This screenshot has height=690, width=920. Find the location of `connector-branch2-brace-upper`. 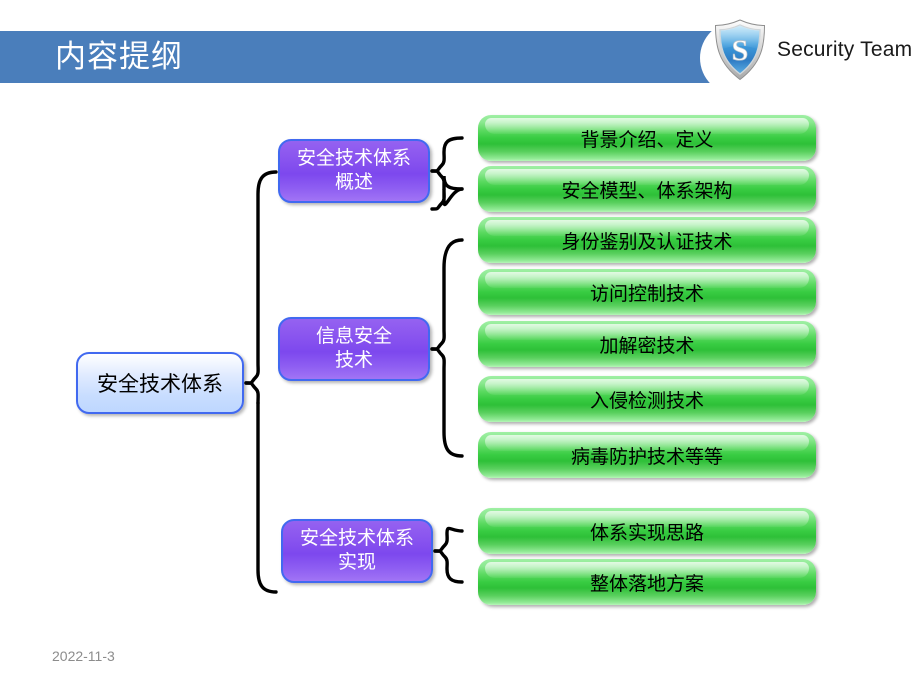

connector-branch2-brace-upper is located at coordinates (447, 294).